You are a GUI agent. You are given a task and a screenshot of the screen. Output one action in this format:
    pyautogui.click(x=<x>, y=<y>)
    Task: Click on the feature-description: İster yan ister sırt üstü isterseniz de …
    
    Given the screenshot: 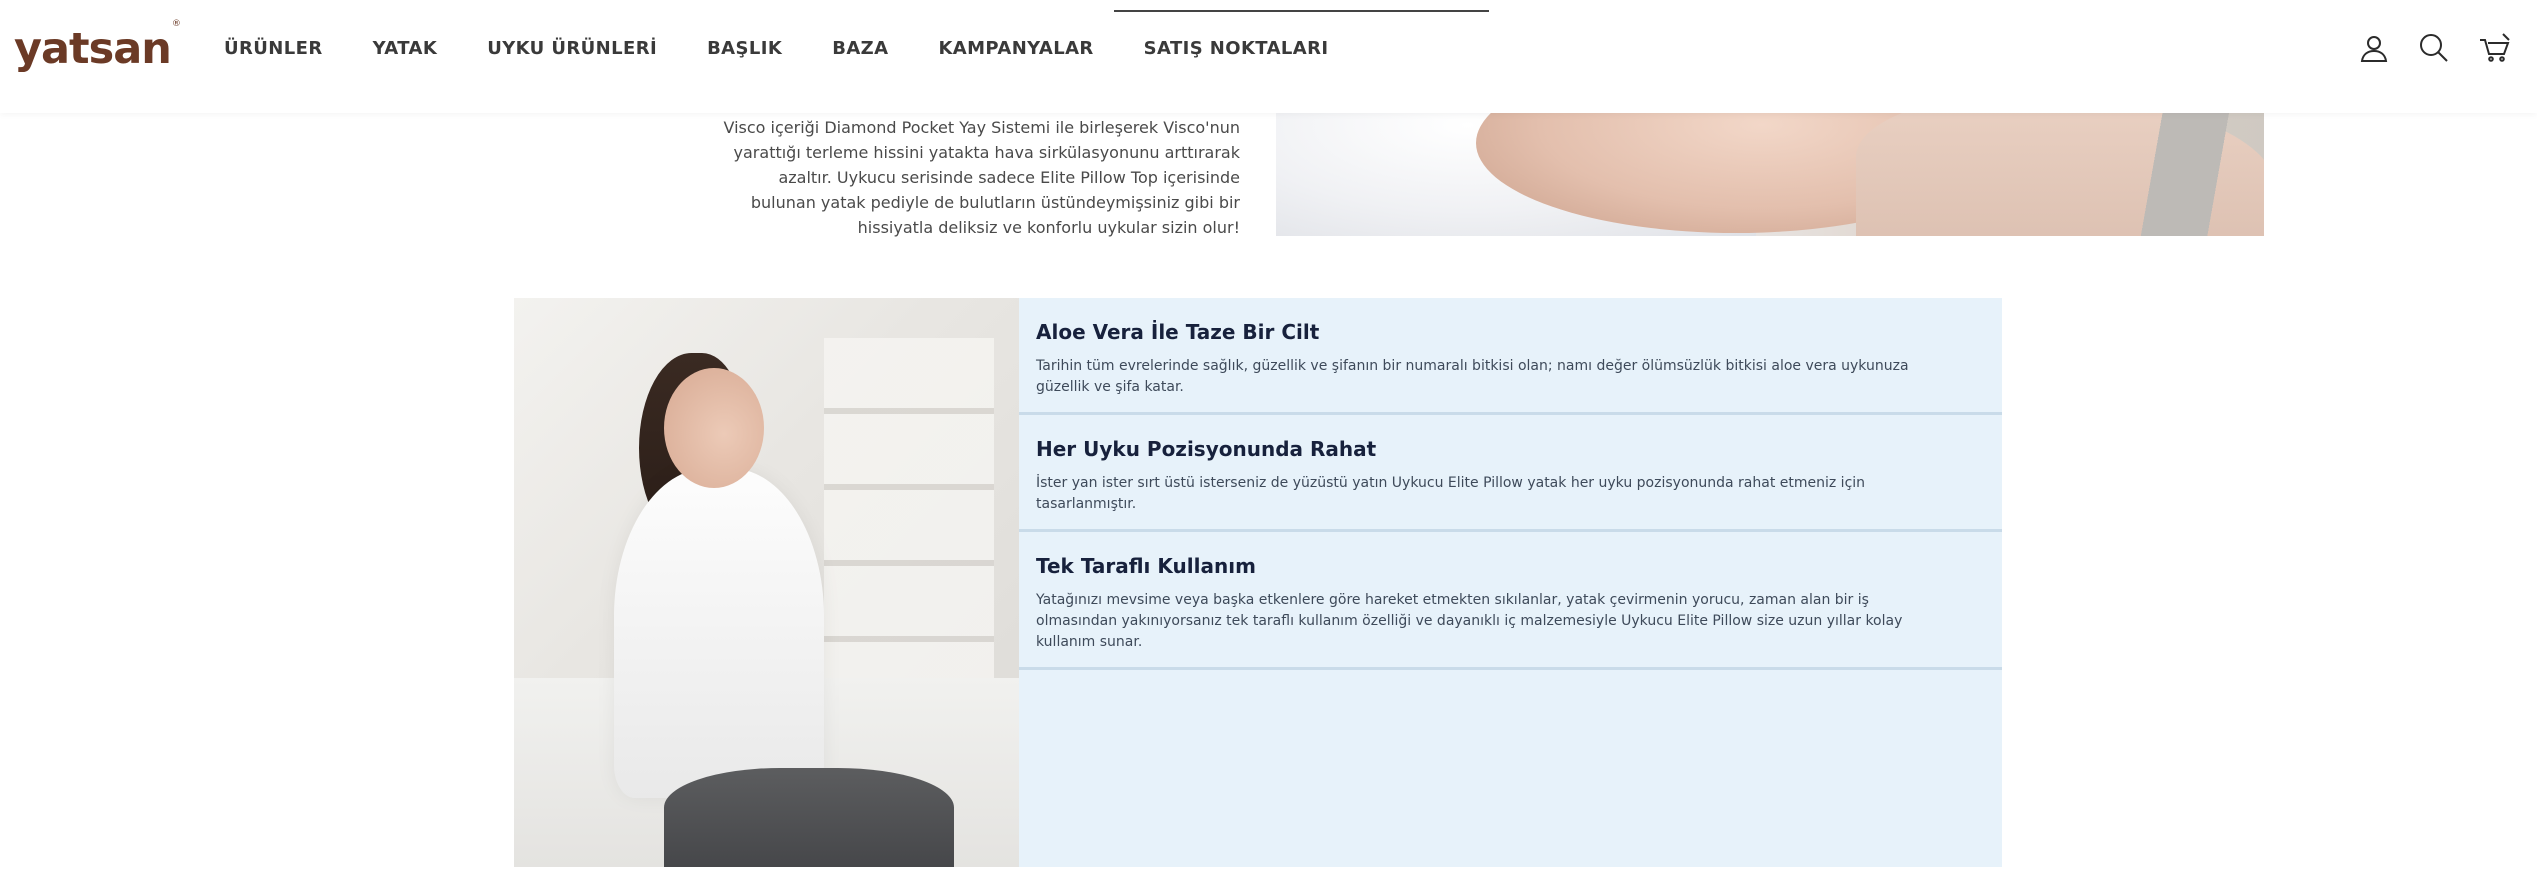 What is the action you would take?
    pyautogui.click(x=1516, y=494)
    